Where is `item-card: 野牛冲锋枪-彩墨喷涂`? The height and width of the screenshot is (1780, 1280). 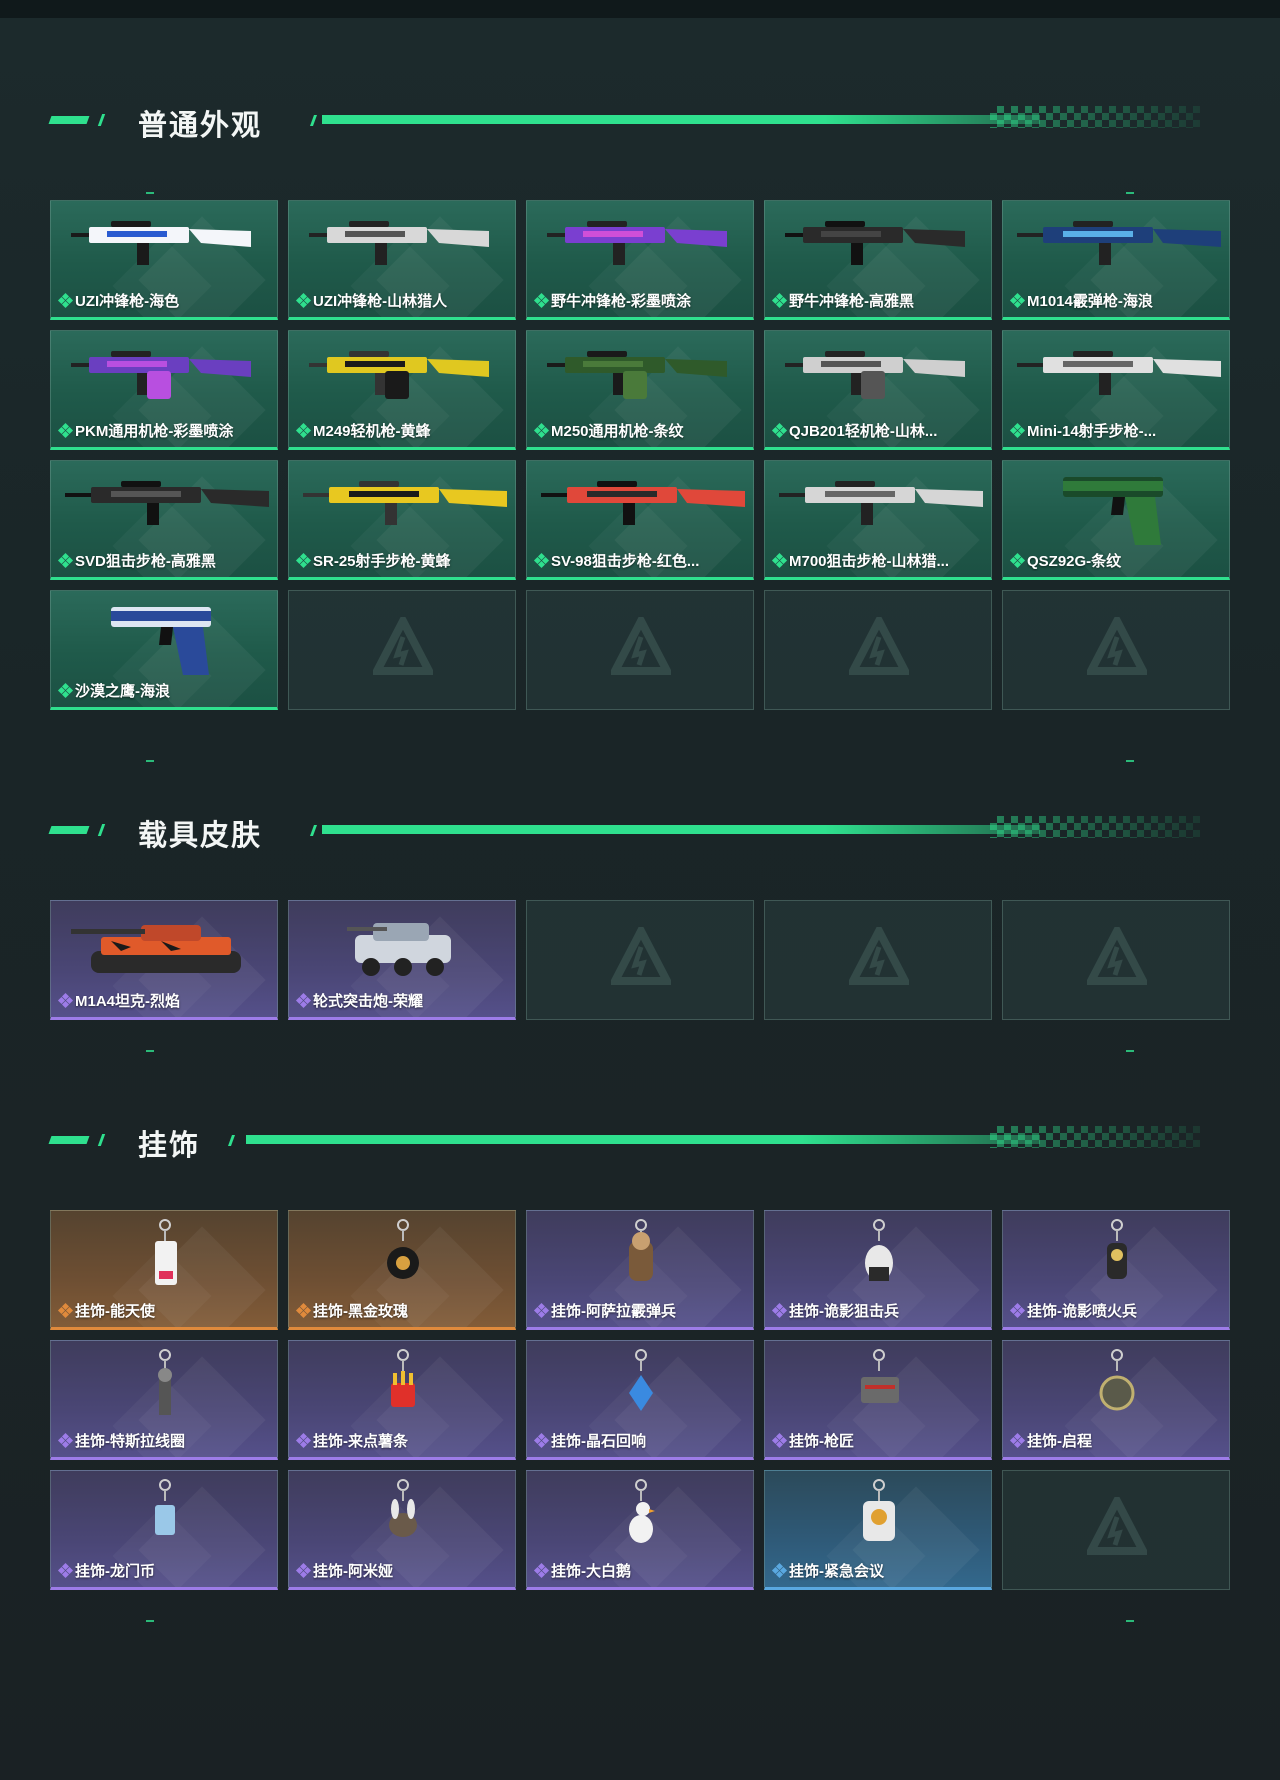 item-card: 野牛冲锋枪-彩墨喷涂 is located at coordinates (640, 260).